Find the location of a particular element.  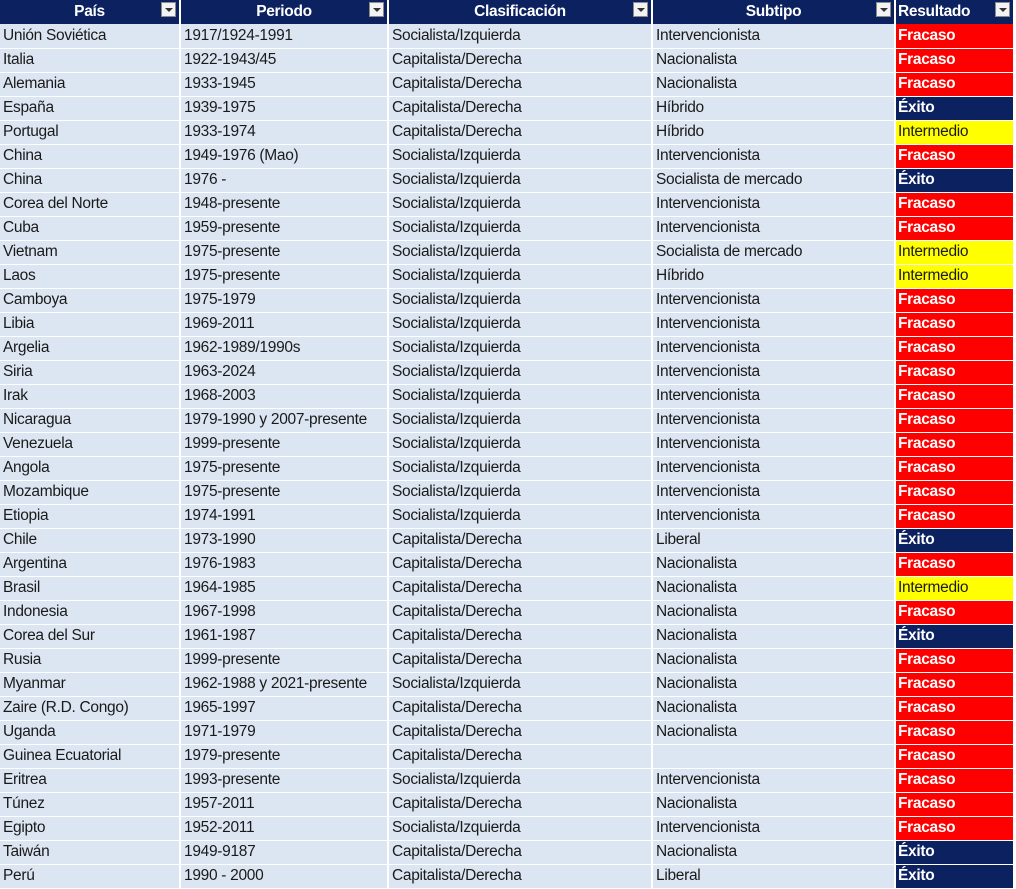

cell-periodo: 1939-1975 is located at coordinates (284, 108).